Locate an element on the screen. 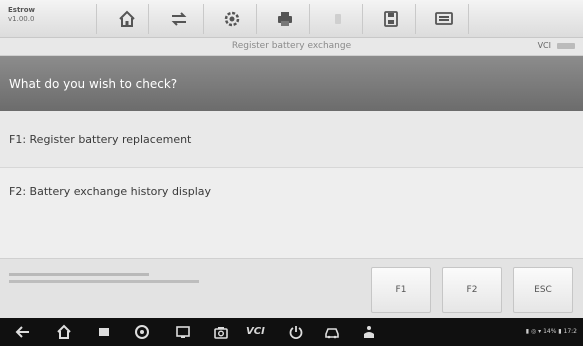 Image resolution: width=583 pixels, height=346 pixels. vehicle-swap-button is located at coordinates (179, 19).